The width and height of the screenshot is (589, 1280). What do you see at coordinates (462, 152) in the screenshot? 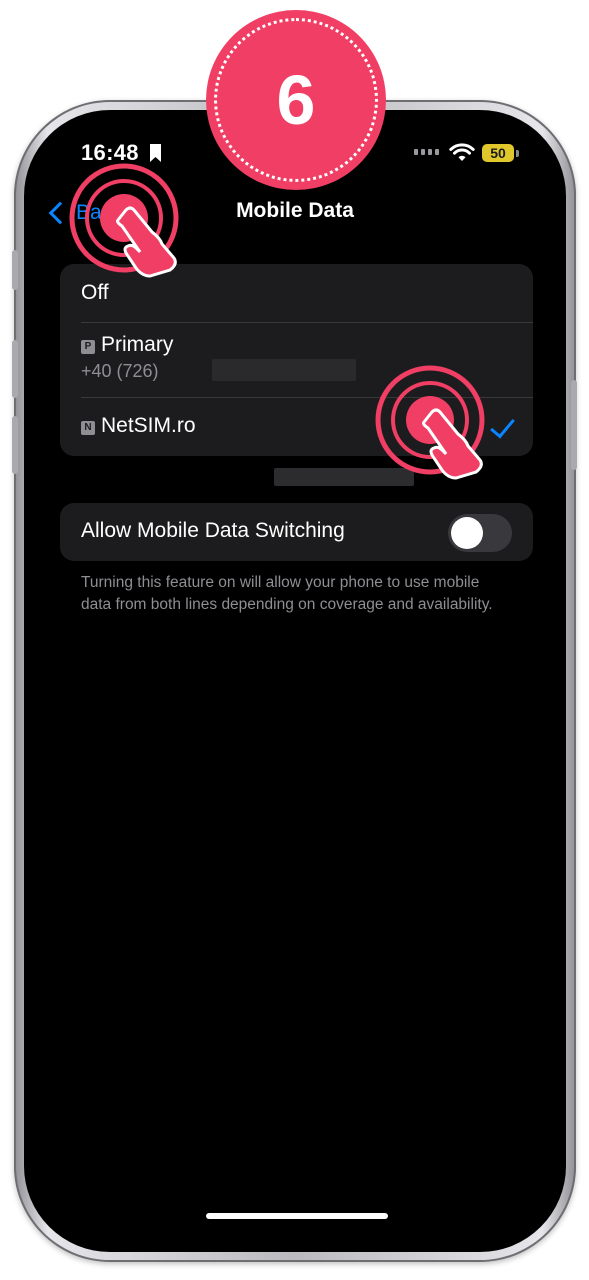
I see `wifi-icon` at bounding box center [462, 152].